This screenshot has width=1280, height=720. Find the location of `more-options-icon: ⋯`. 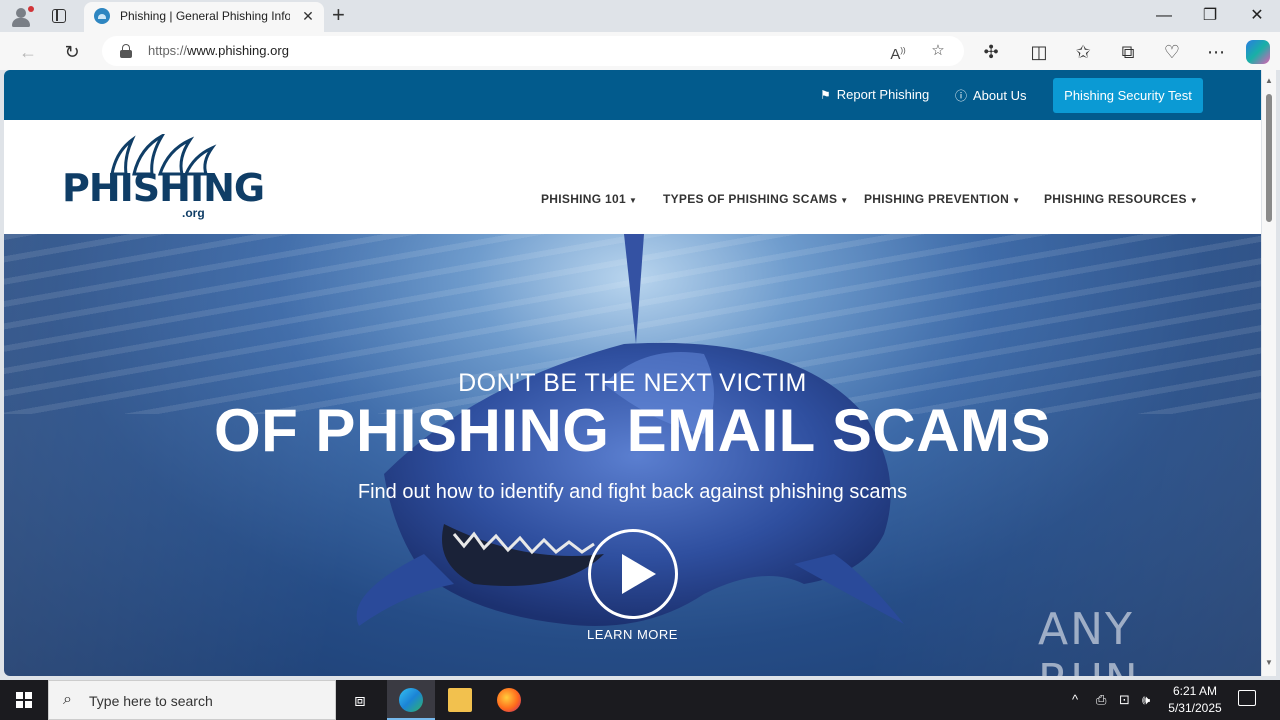

more-options-icon: ⋯ is located at coordinates (1216, 52).